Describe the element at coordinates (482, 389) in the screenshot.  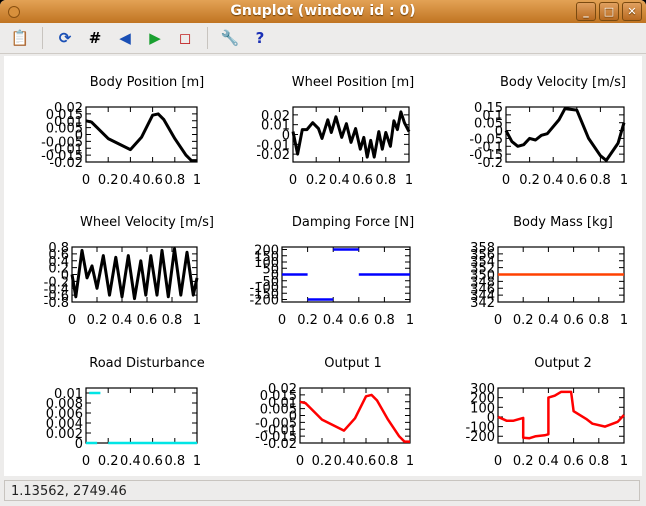
I see `y-tick-label: 300` at that location.